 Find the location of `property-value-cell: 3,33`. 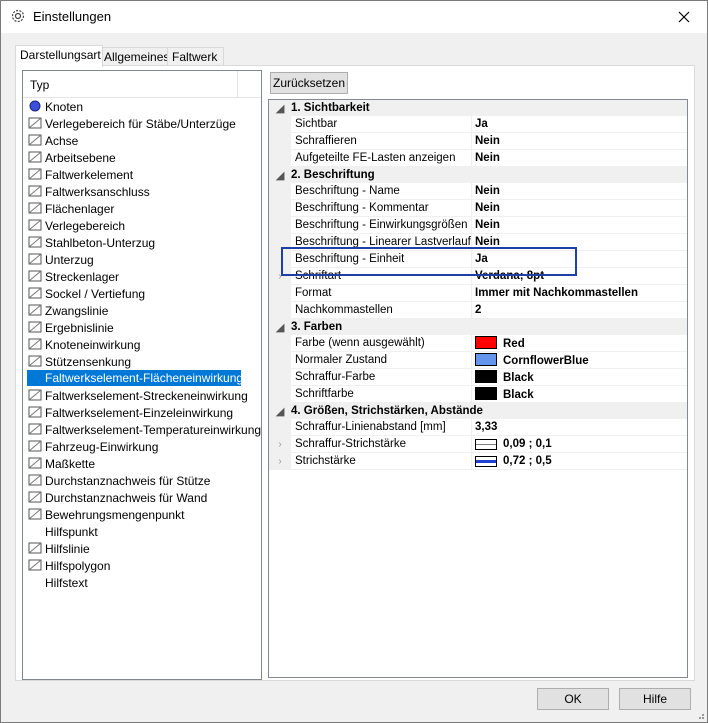

property-value-cell: 3,33 is located at coordinates (579, 427).